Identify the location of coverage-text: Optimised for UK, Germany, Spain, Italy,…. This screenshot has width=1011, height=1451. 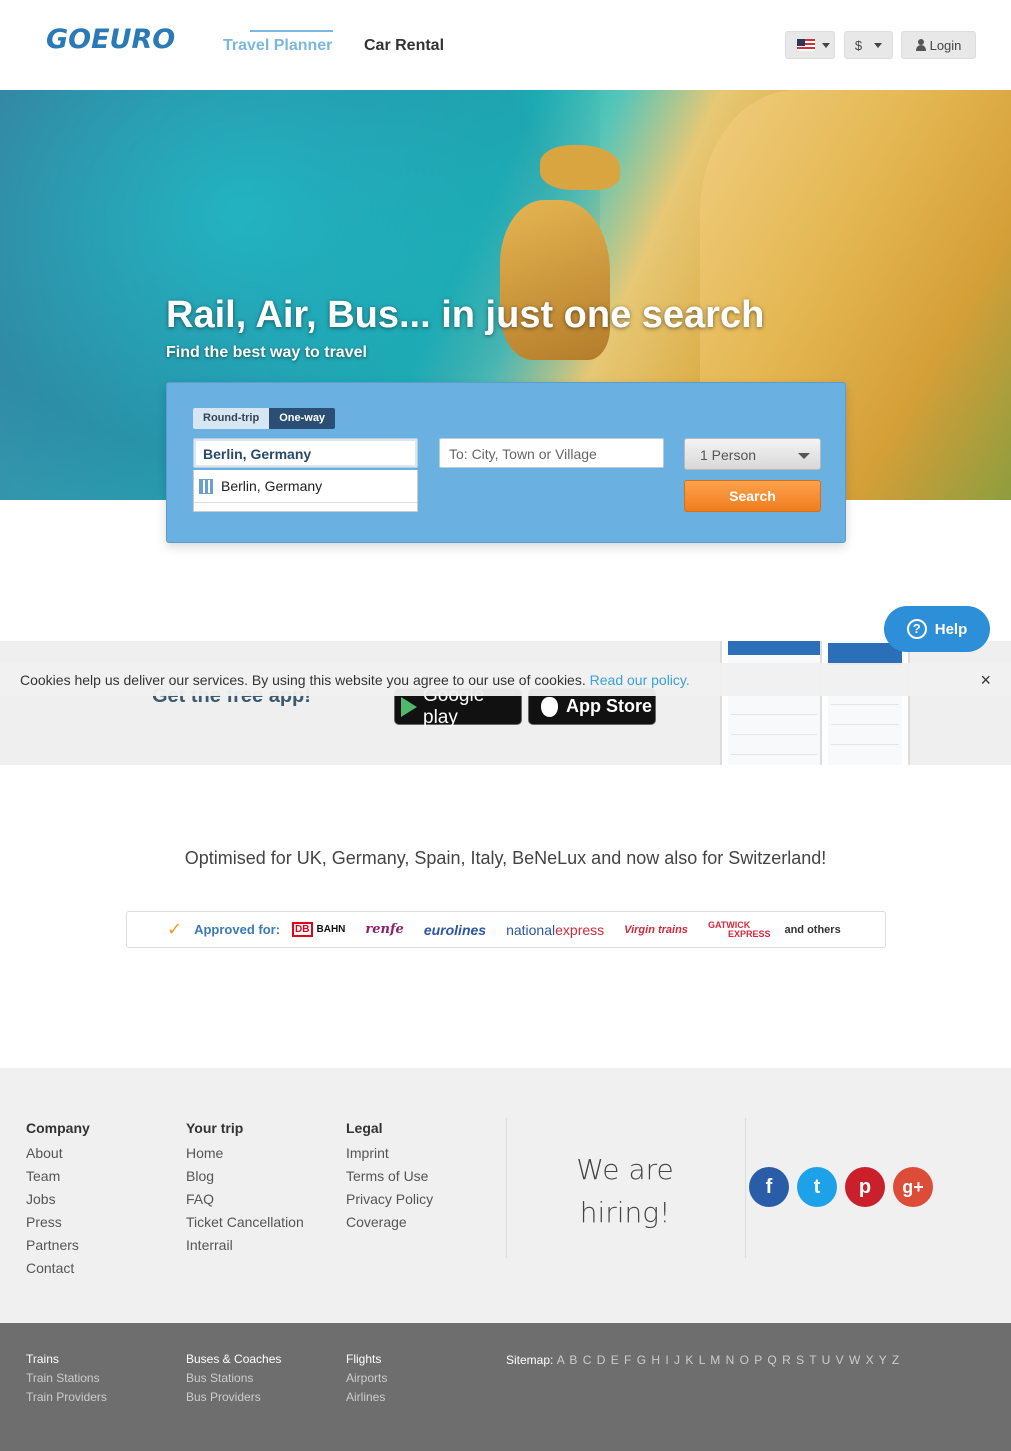
(505, 858).